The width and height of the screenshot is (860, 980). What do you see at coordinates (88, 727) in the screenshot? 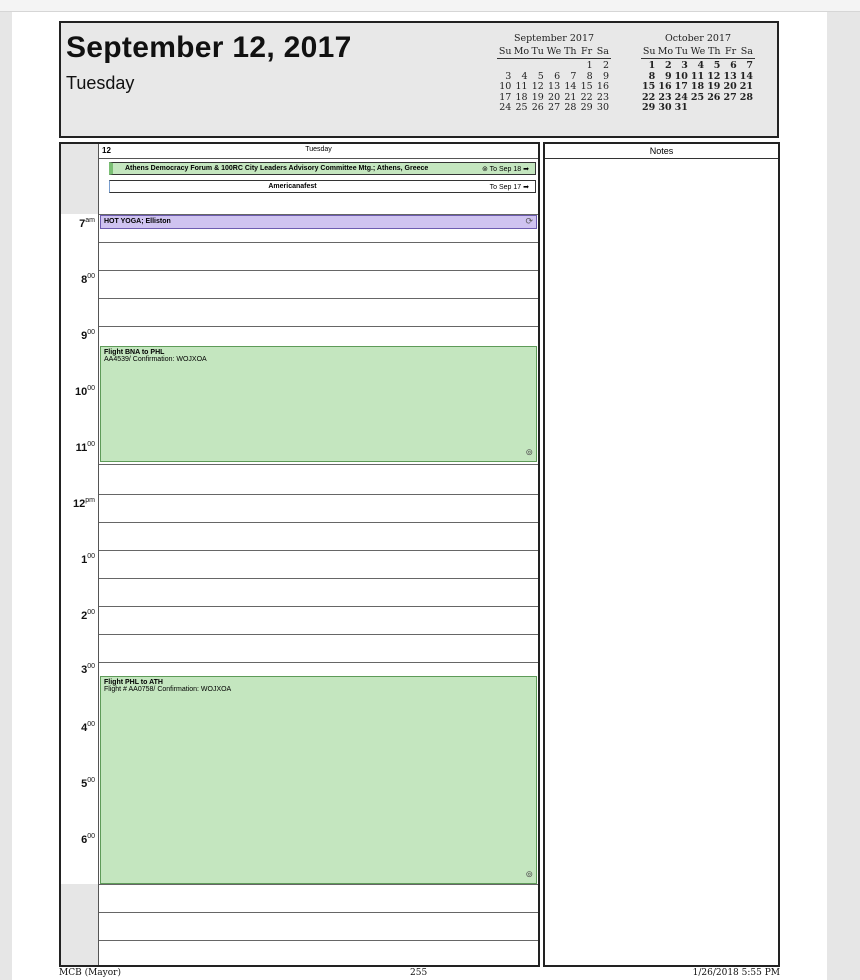
I see `hour-label-4: 400` at bounding box center [88, 727].